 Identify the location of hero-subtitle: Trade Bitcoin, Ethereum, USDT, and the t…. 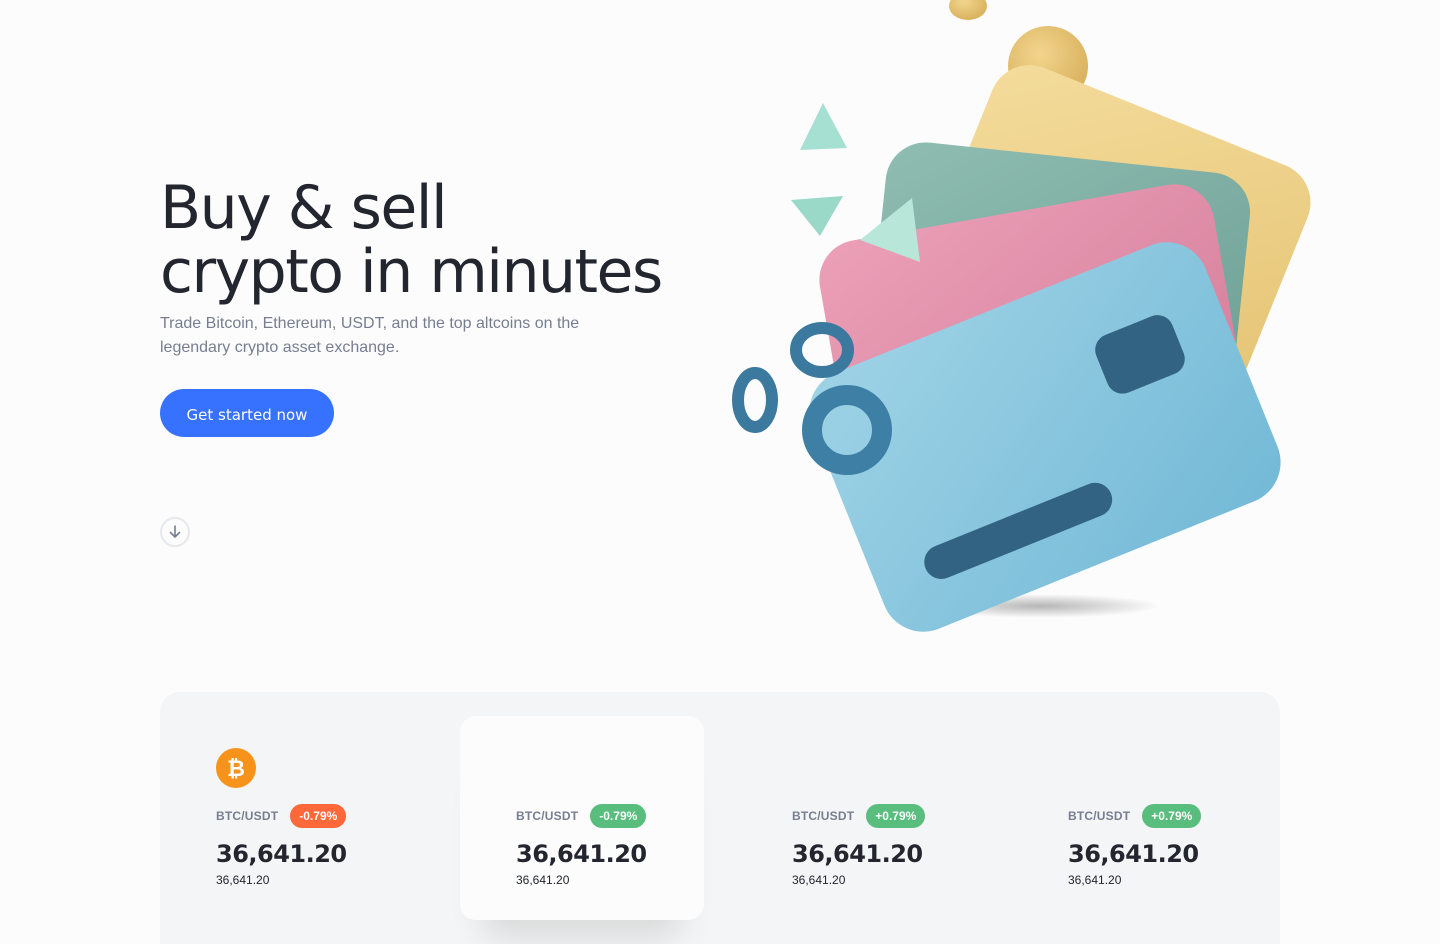
(370, 335).